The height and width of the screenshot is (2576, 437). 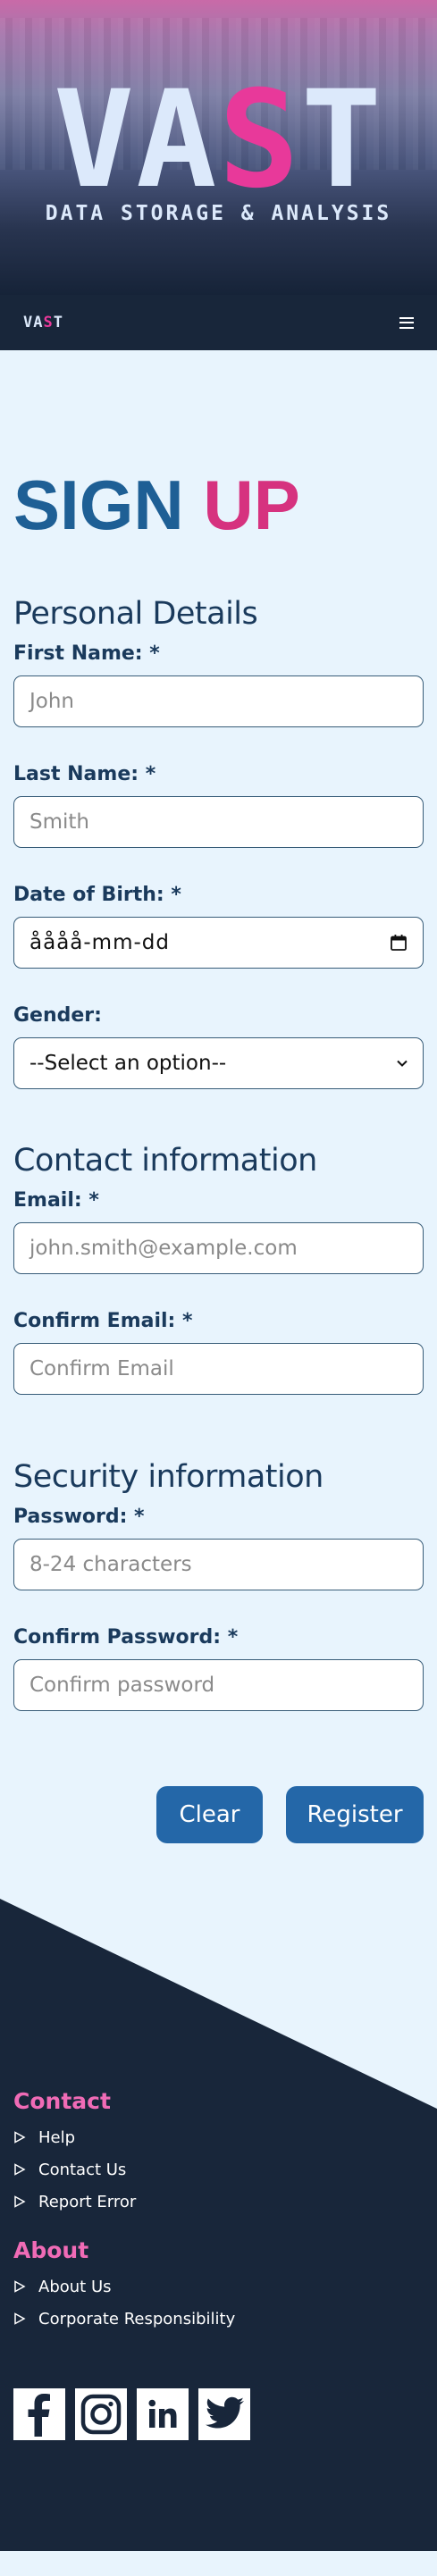 What do you see at coordinates (209, 1814) in the screenshot?
I see `clear-button: Clear` at bounding box center [209, 1814].